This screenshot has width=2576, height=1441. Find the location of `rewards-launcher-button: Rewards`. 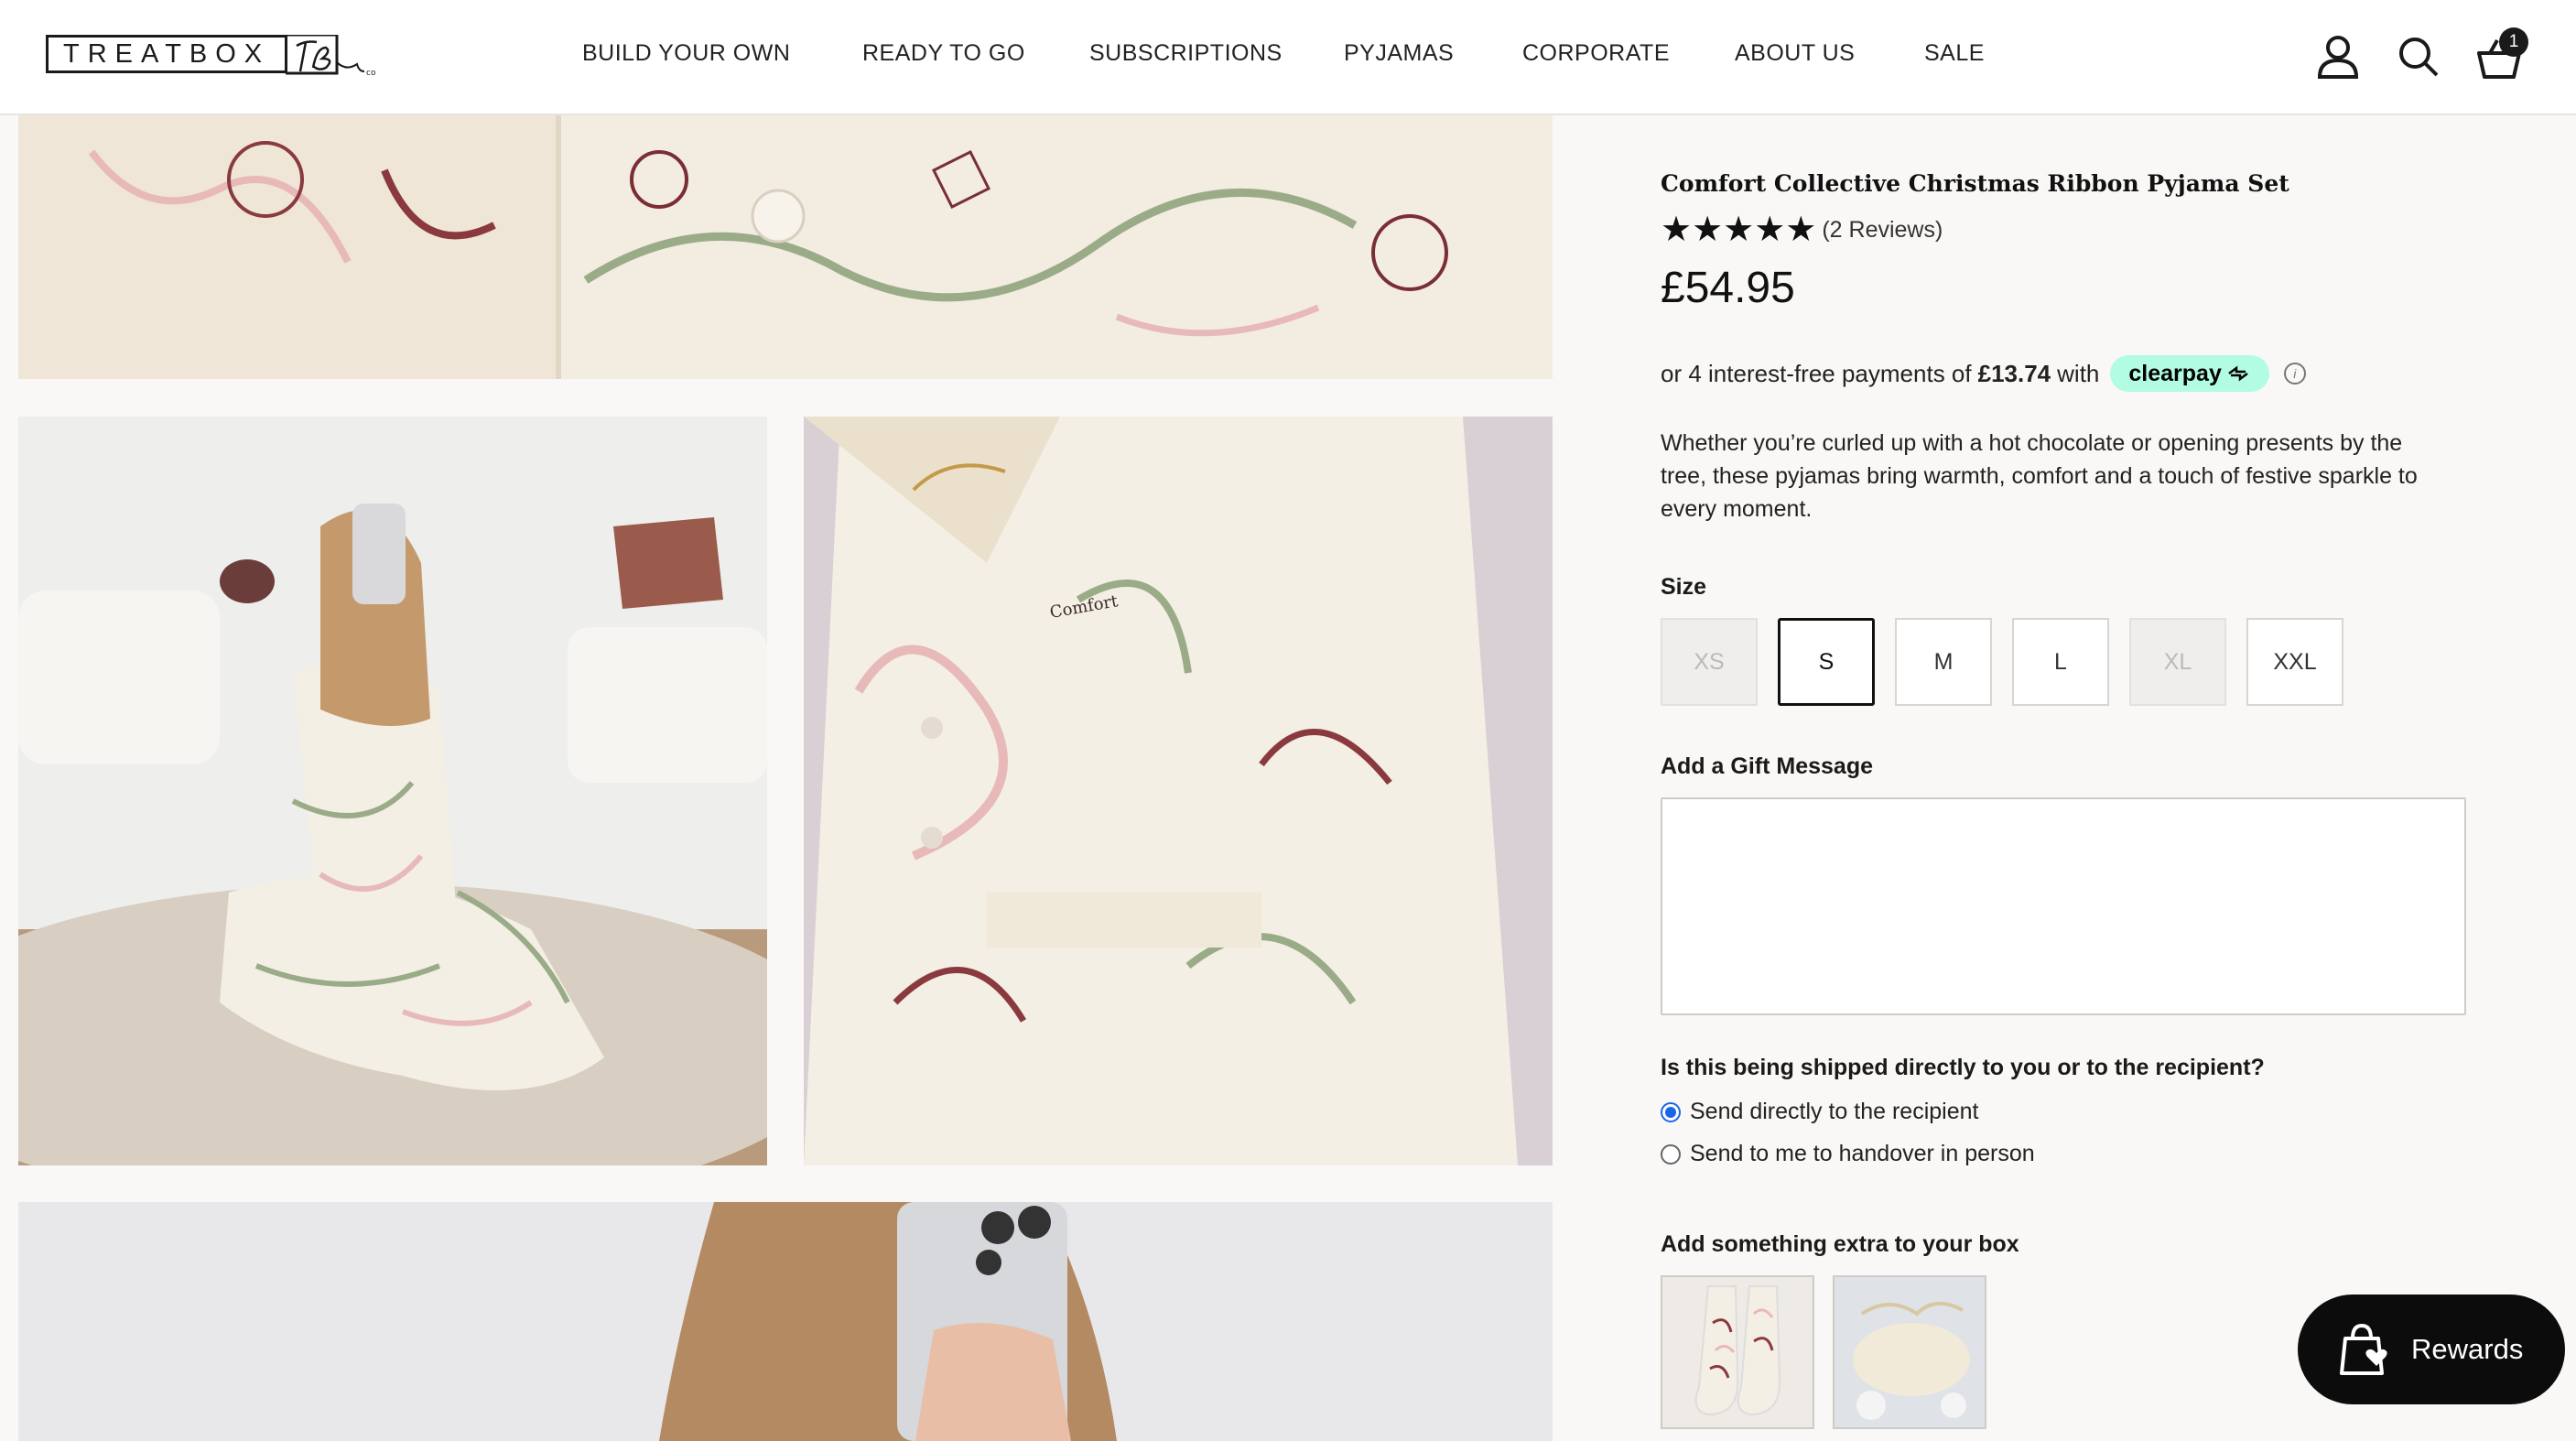

rewards-launcher-button: Rewards is located at coordinates (2432, 1349).